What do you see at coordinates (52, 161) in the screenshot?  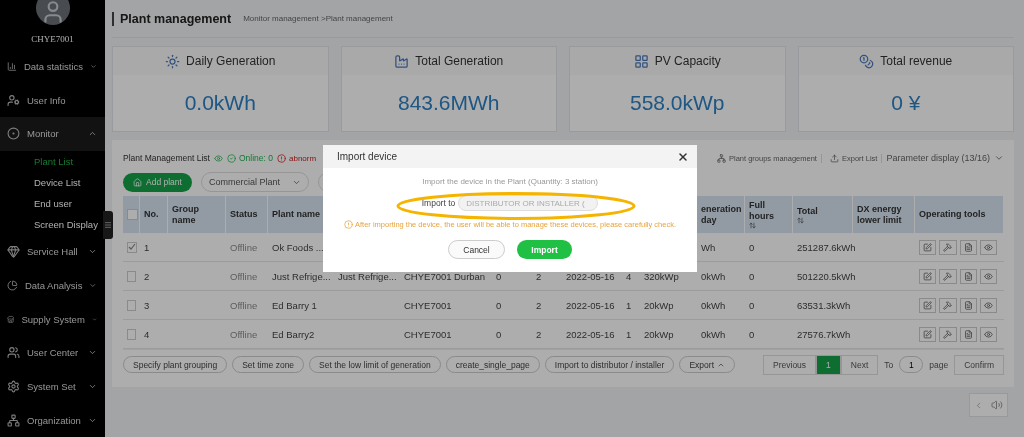 I see `submenu-item: Plant List` at bounding box center [52, 161].